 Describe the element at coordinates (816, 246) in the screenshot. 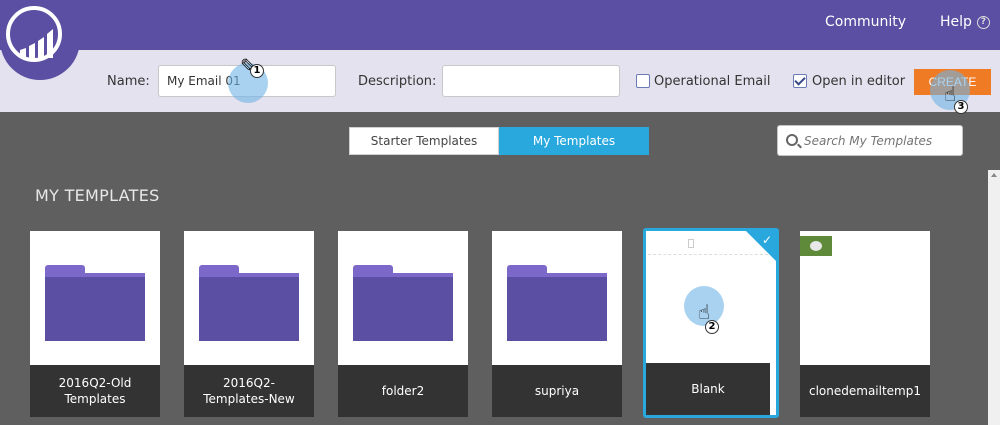

I see `template-thumbnail` at that location.